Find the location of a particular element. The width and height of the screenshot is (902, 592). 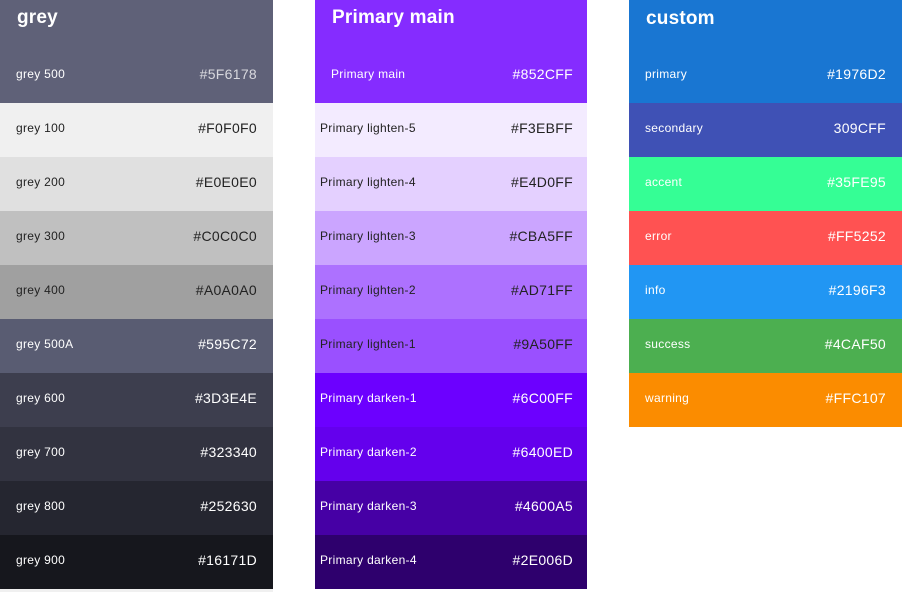

custom-swatch-hex: #FFC107 is located at coordinates (855, 398).